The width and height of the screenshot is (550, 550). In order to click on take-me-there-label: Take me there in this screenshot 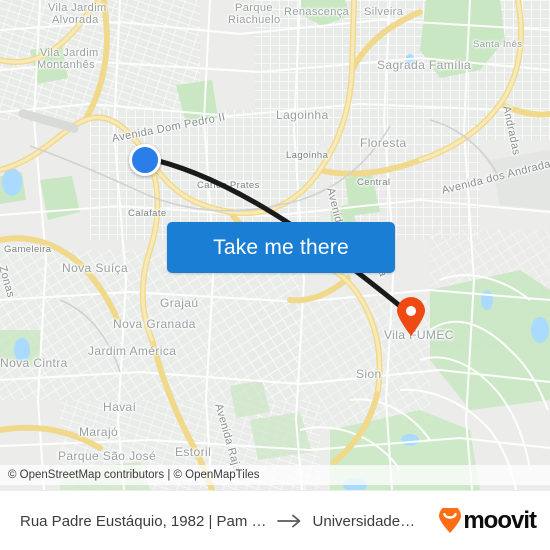, I will do `click(281, 247)`.